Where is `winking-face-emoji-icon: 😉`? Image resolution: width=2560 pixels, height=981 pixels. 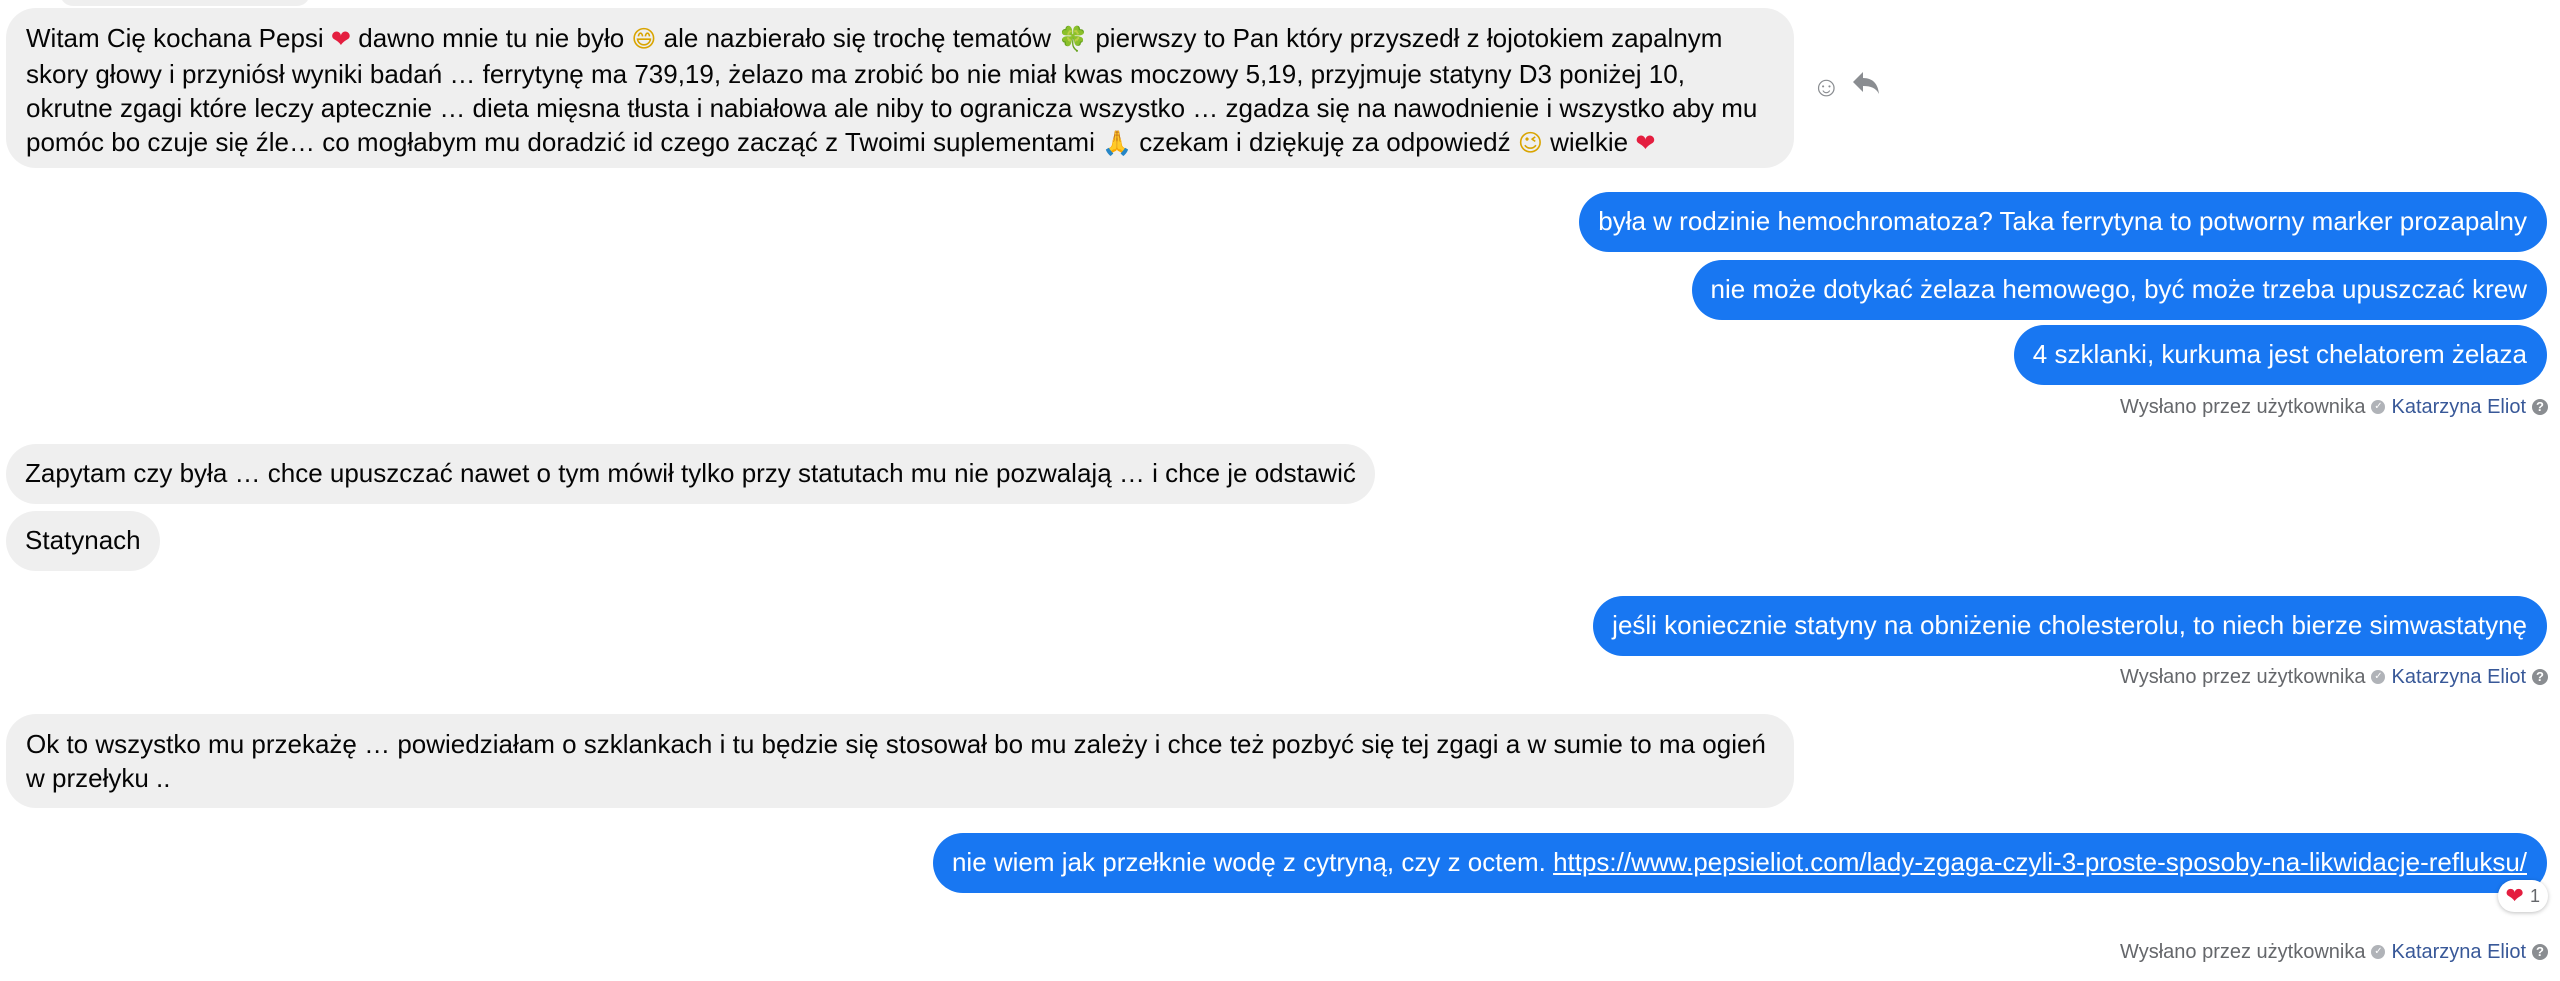 winking-face-emoji-icon: 😉 is located at coordinates (1530, 143).